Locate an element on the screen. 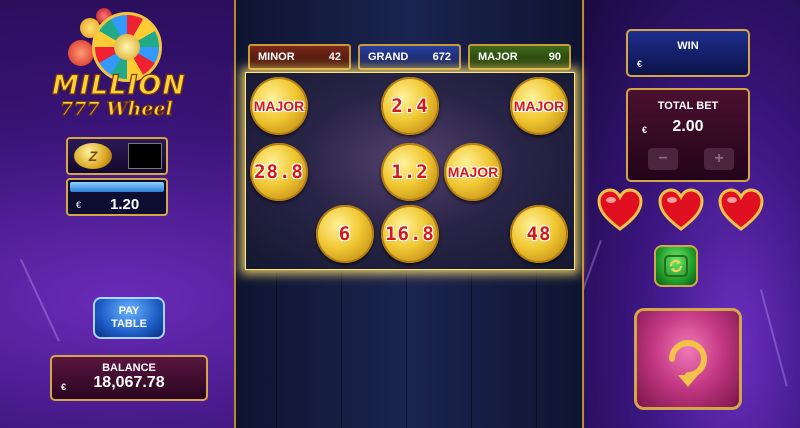 The height and width of the screenshot is (428, 800). pay-table-button: PAY TABLE is located at coordinates (129, 318).